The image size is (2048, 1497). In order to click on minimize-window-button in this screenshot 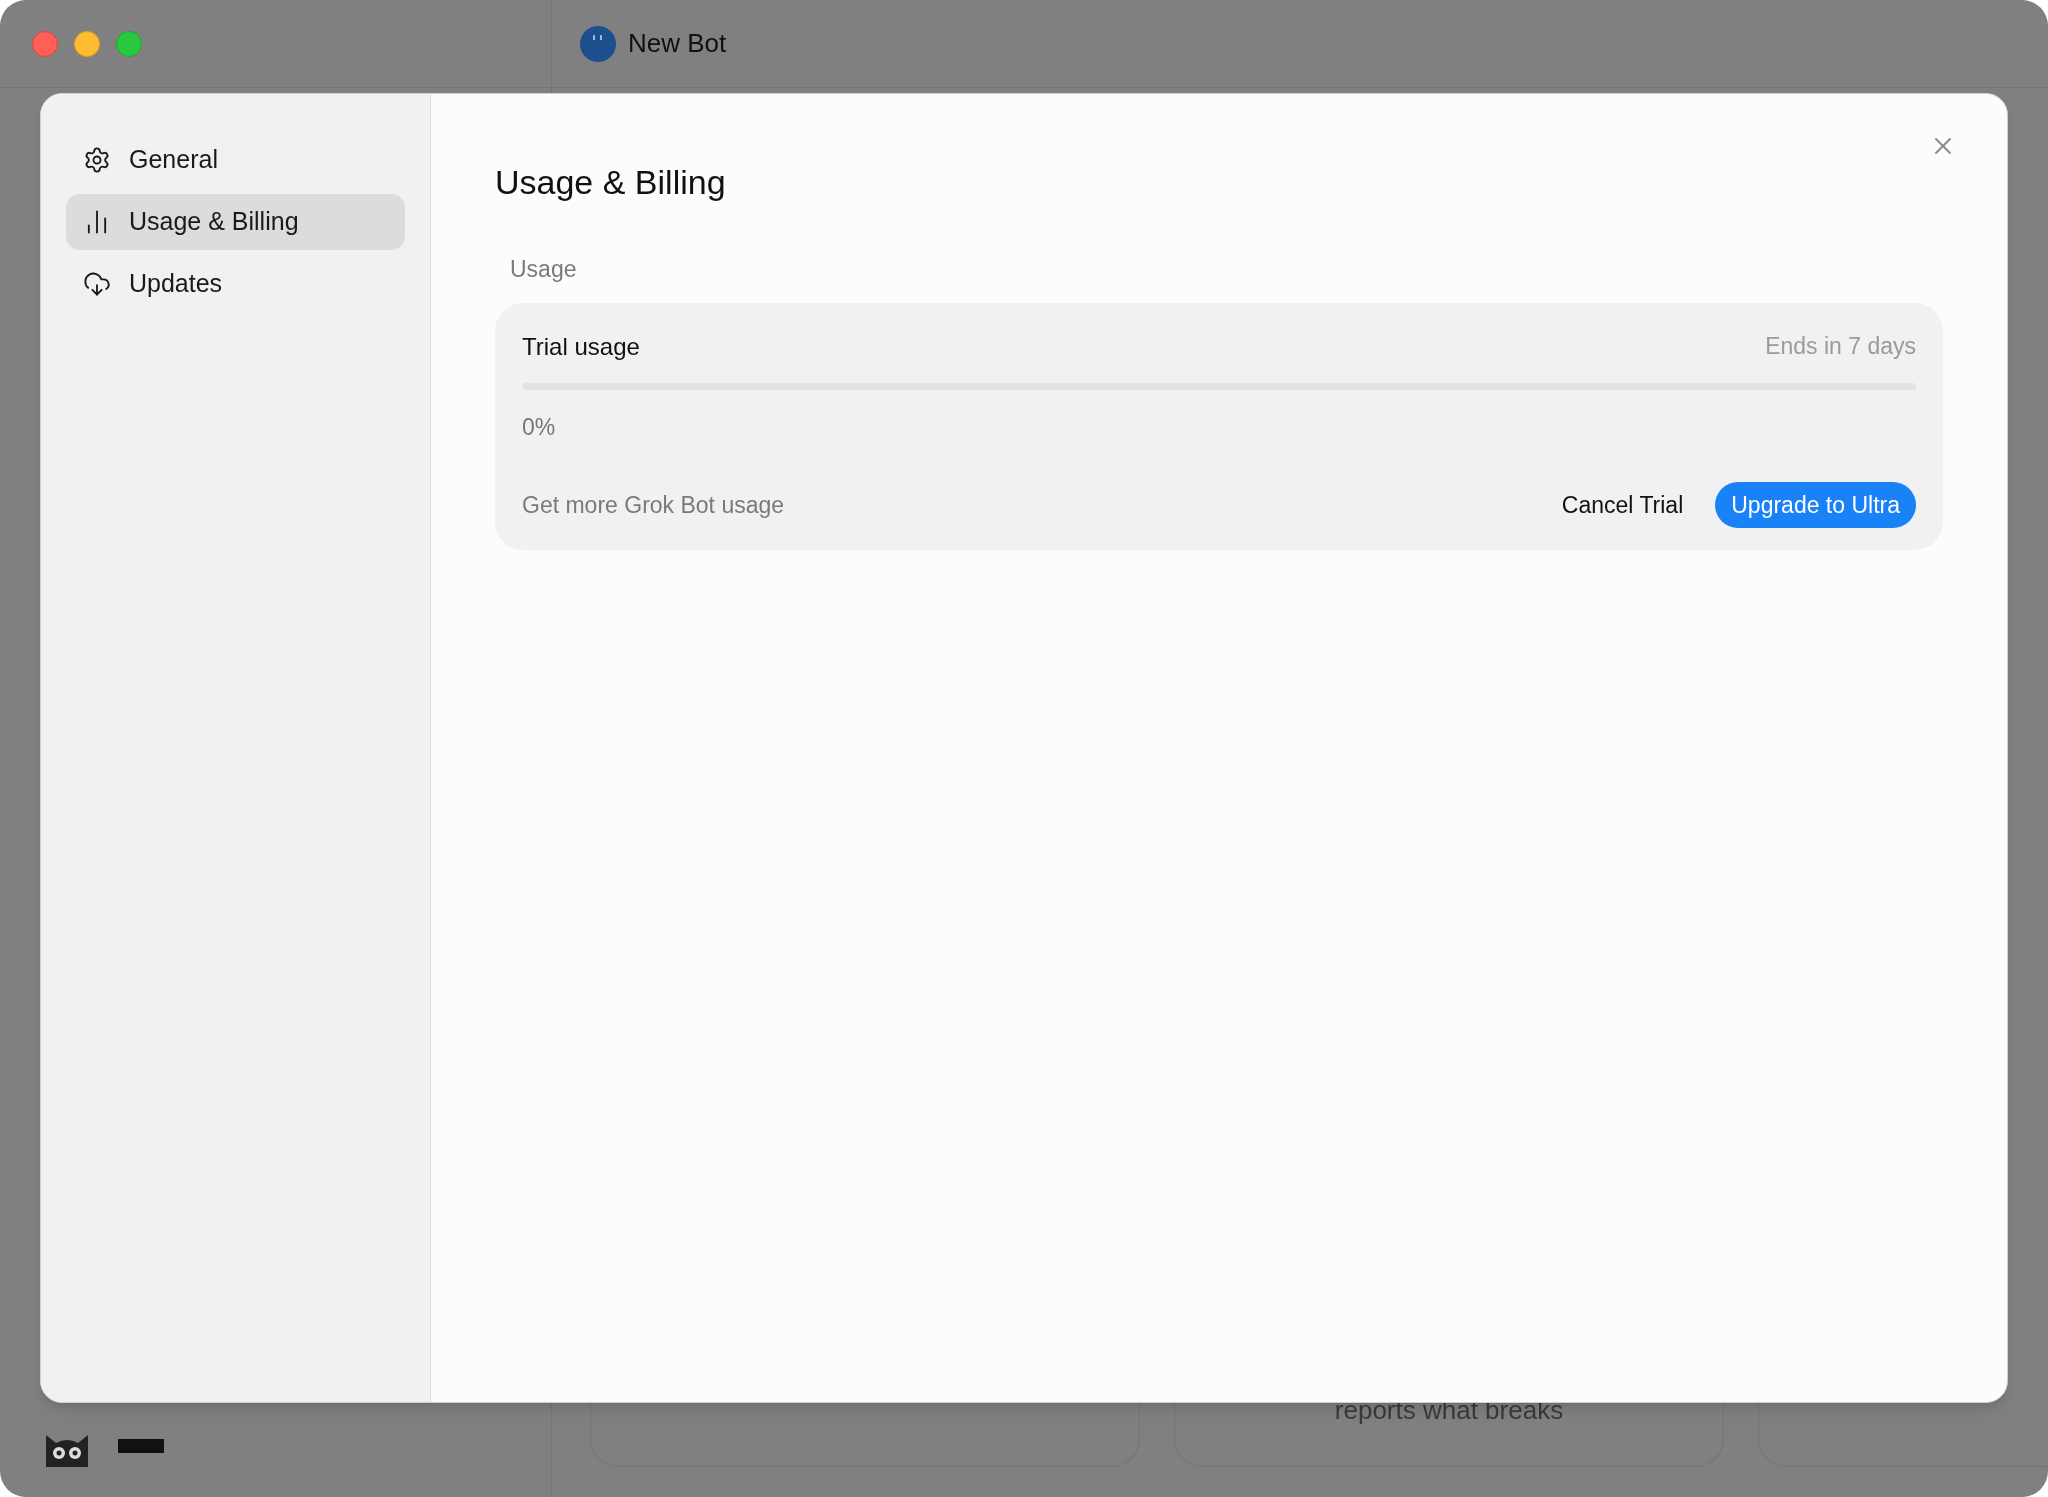, I will do `click(87, 43)`.